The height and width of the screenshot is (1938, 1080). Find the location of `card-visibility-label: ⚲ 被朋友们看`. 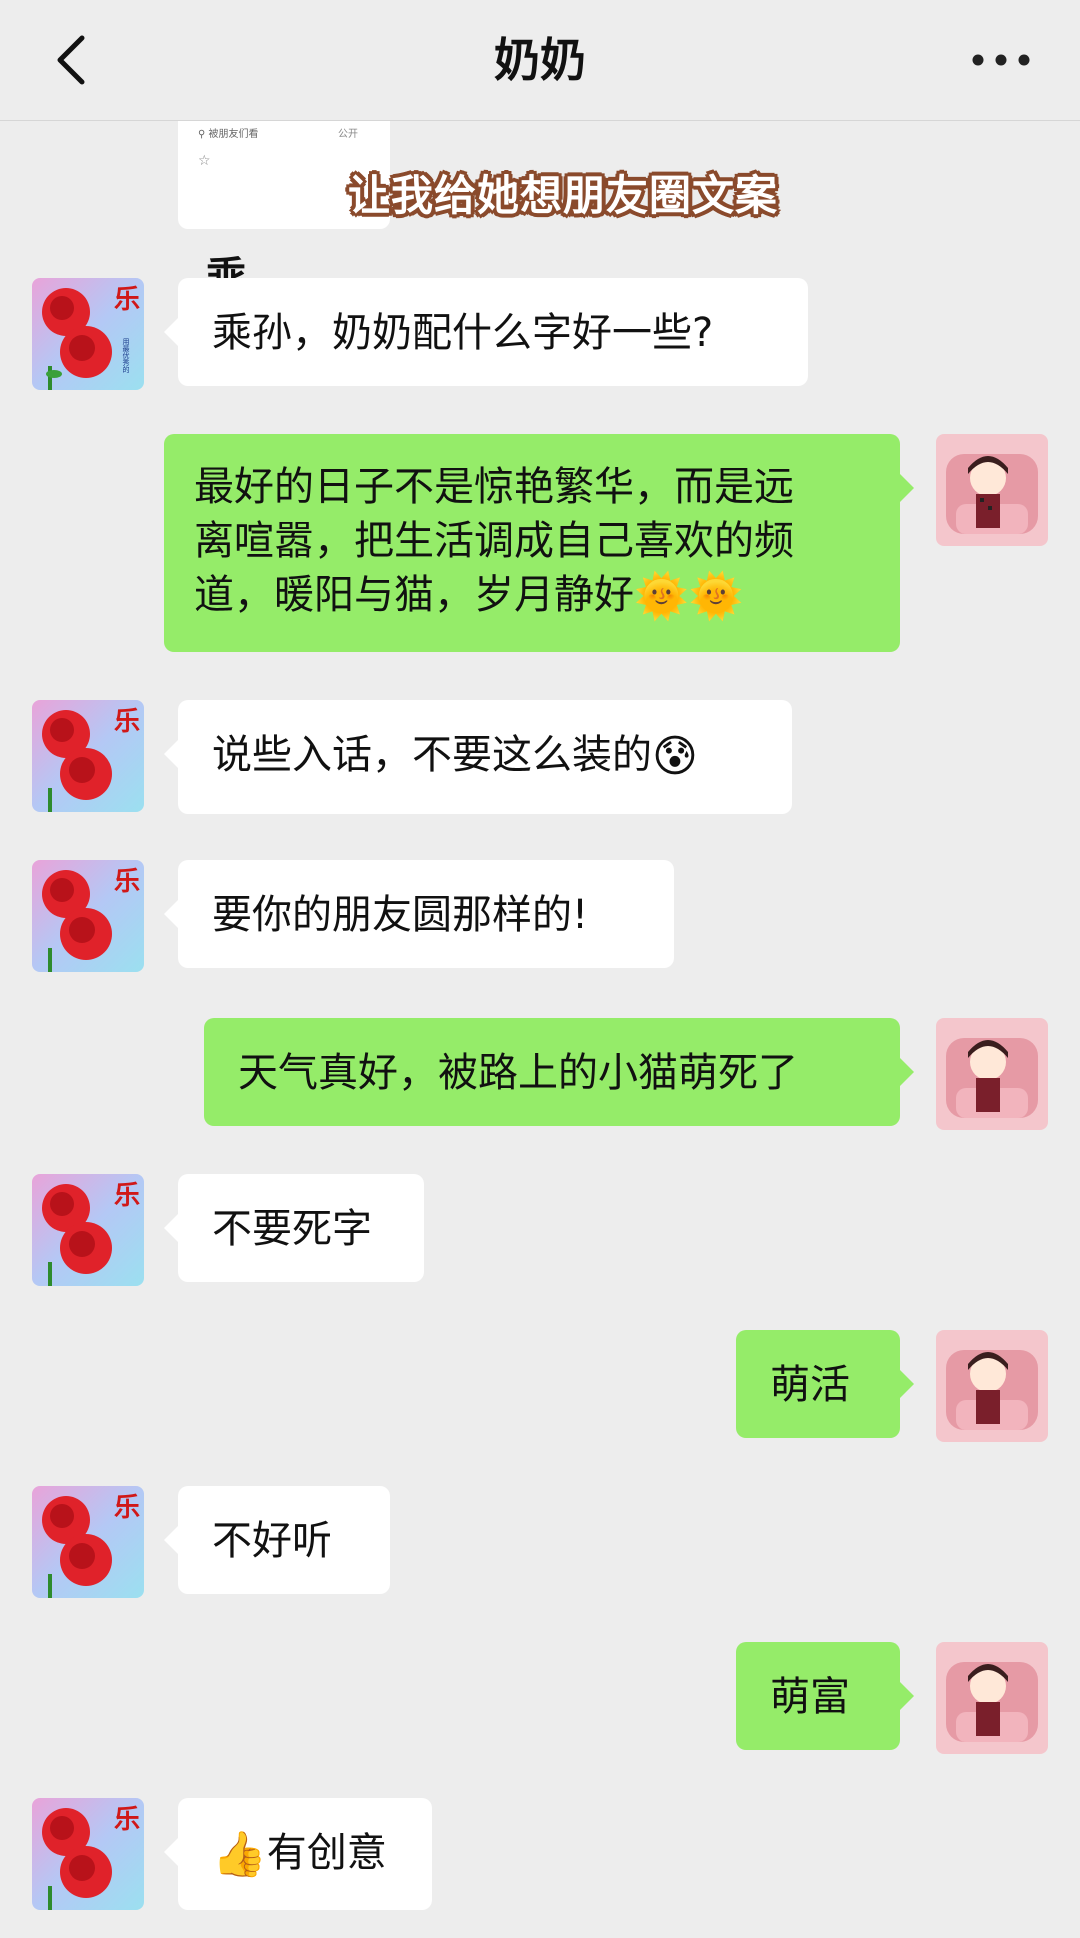

card-visibility-label: ⚲ 被朋友们看 is located at coordinates (228, 134).